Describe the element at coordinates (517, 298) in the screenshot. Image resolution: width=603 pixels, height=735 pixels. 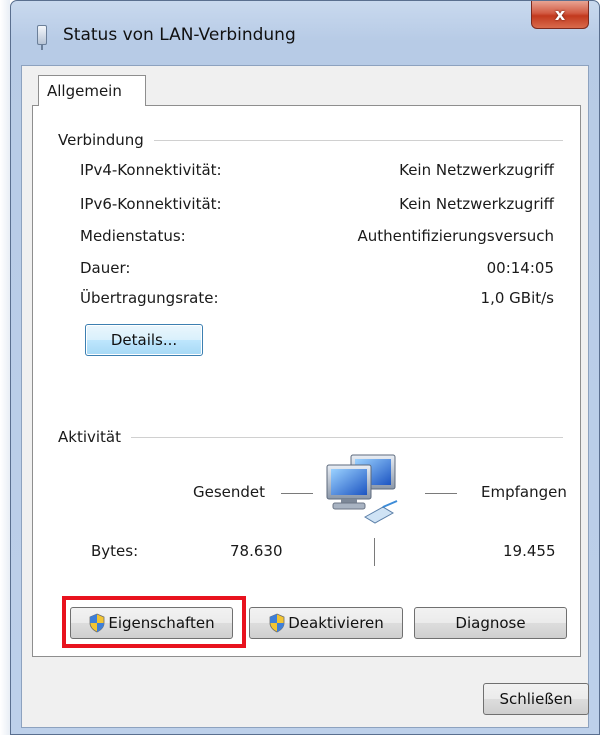
I see `speed-value: 1,0 GBit/s` at that location.